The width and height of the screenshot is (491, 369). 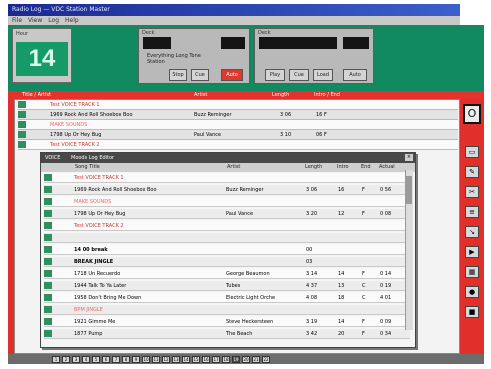 What do you see at coordinates (178, 75) in the screenshot?
I see `deck-1-stop-button: Stop` at bounding box center [178, 75].